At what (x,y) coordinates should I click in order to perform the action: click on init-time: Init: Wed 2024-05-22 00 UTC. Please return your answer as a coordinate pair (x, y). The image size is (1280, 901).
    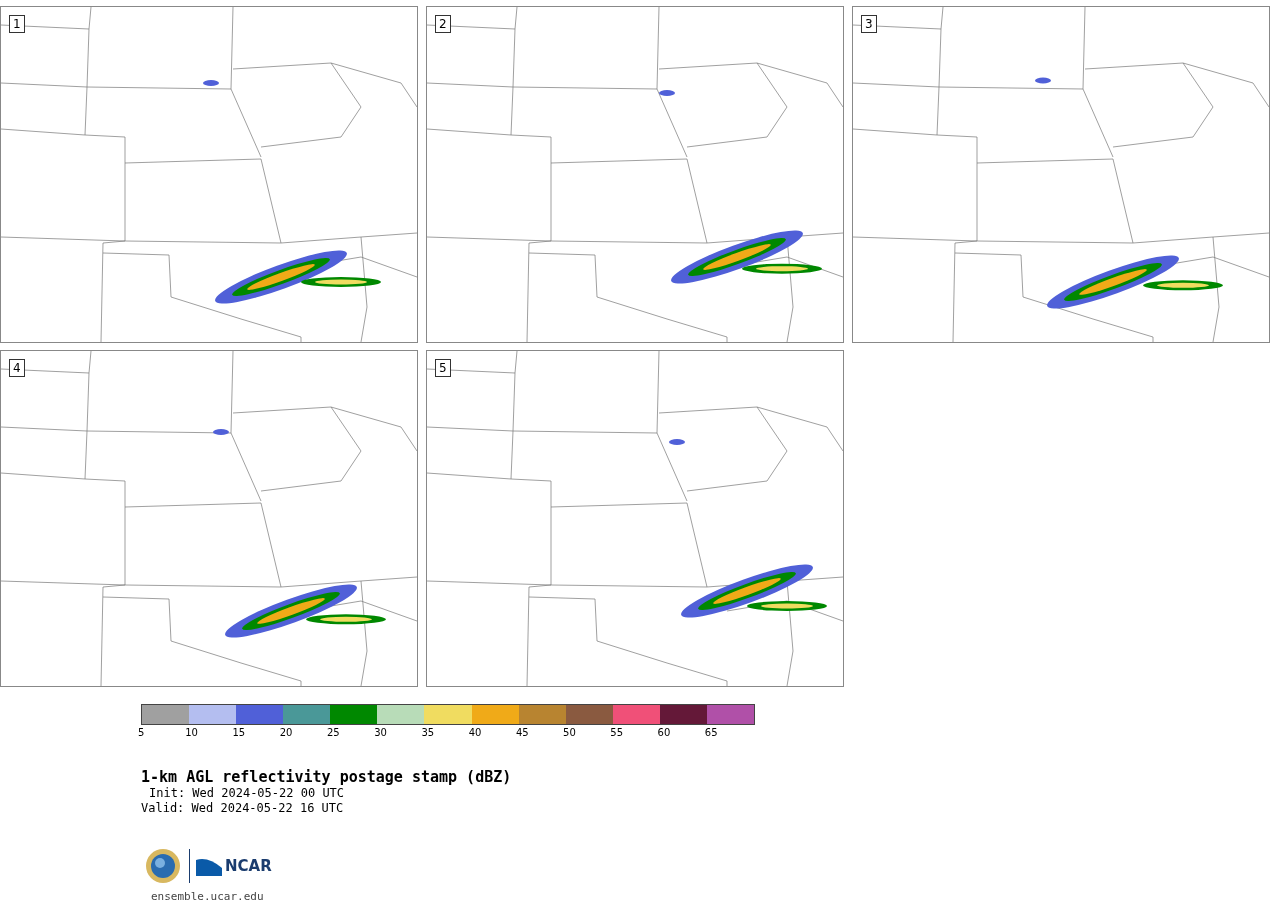
    Looking at the image, I should click on (247, 793).